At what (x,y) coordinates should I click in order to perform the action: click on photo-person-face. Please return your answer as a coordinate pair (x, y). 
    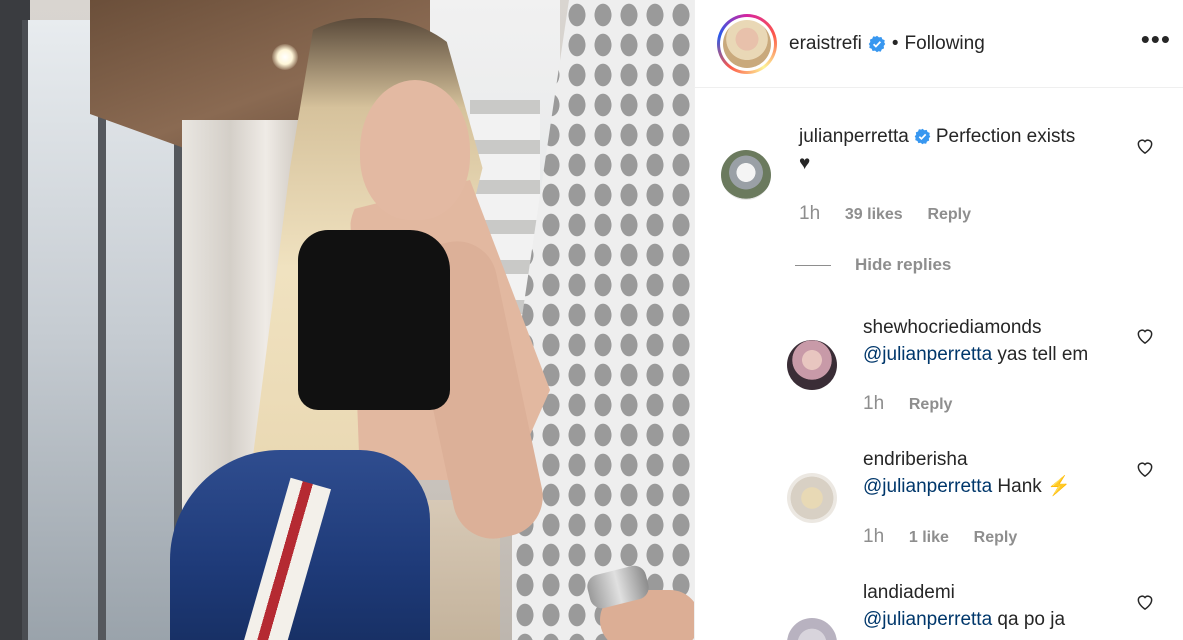
    Looking at the image, I should click on (415, 150).